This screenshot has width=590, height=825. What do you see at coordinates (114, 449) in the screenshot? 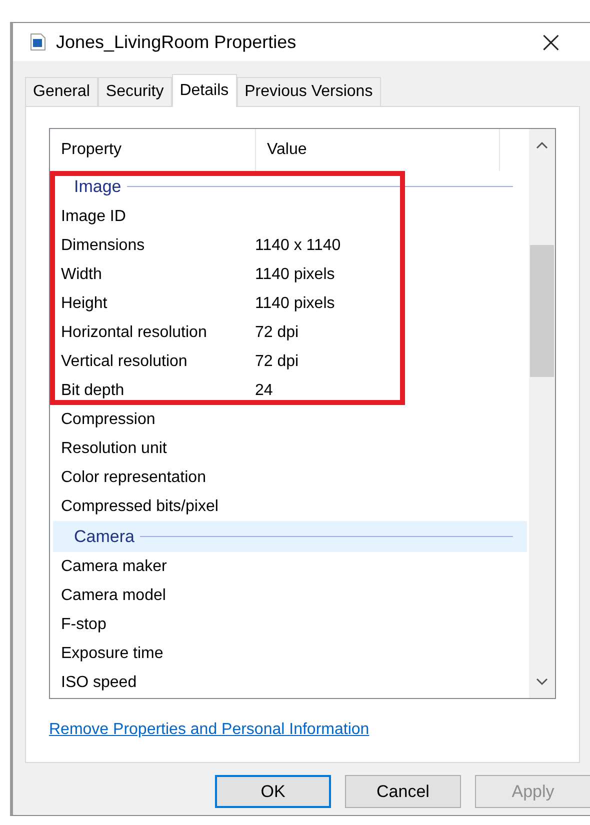
I see `property-name: Resolution unit` at bounding box center [114, 449].